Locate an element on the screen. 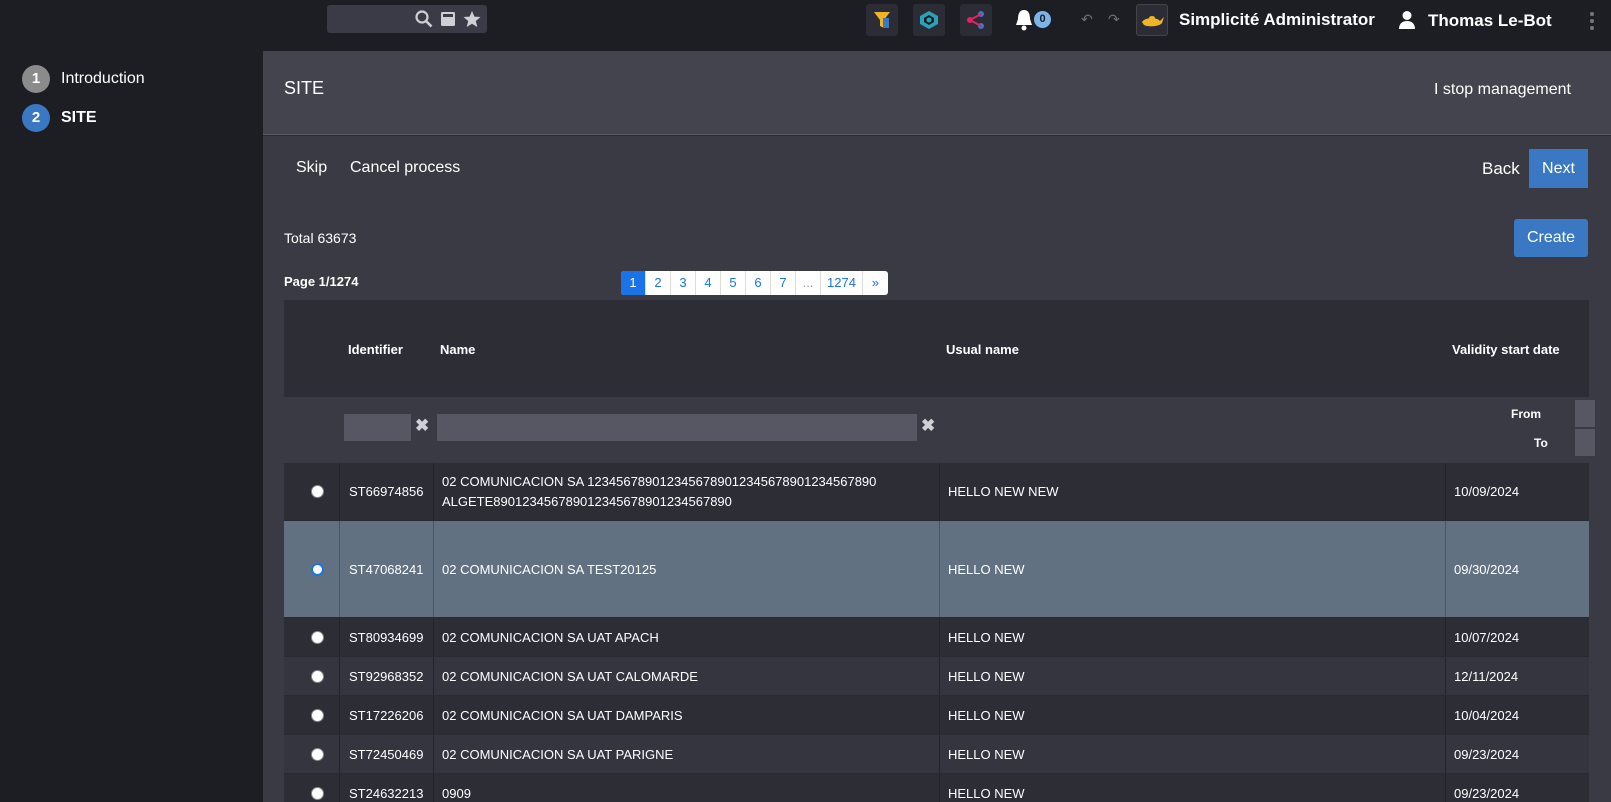  cell-validity-start-date: 10/07/2024 is located at coordinates (1487, 637).